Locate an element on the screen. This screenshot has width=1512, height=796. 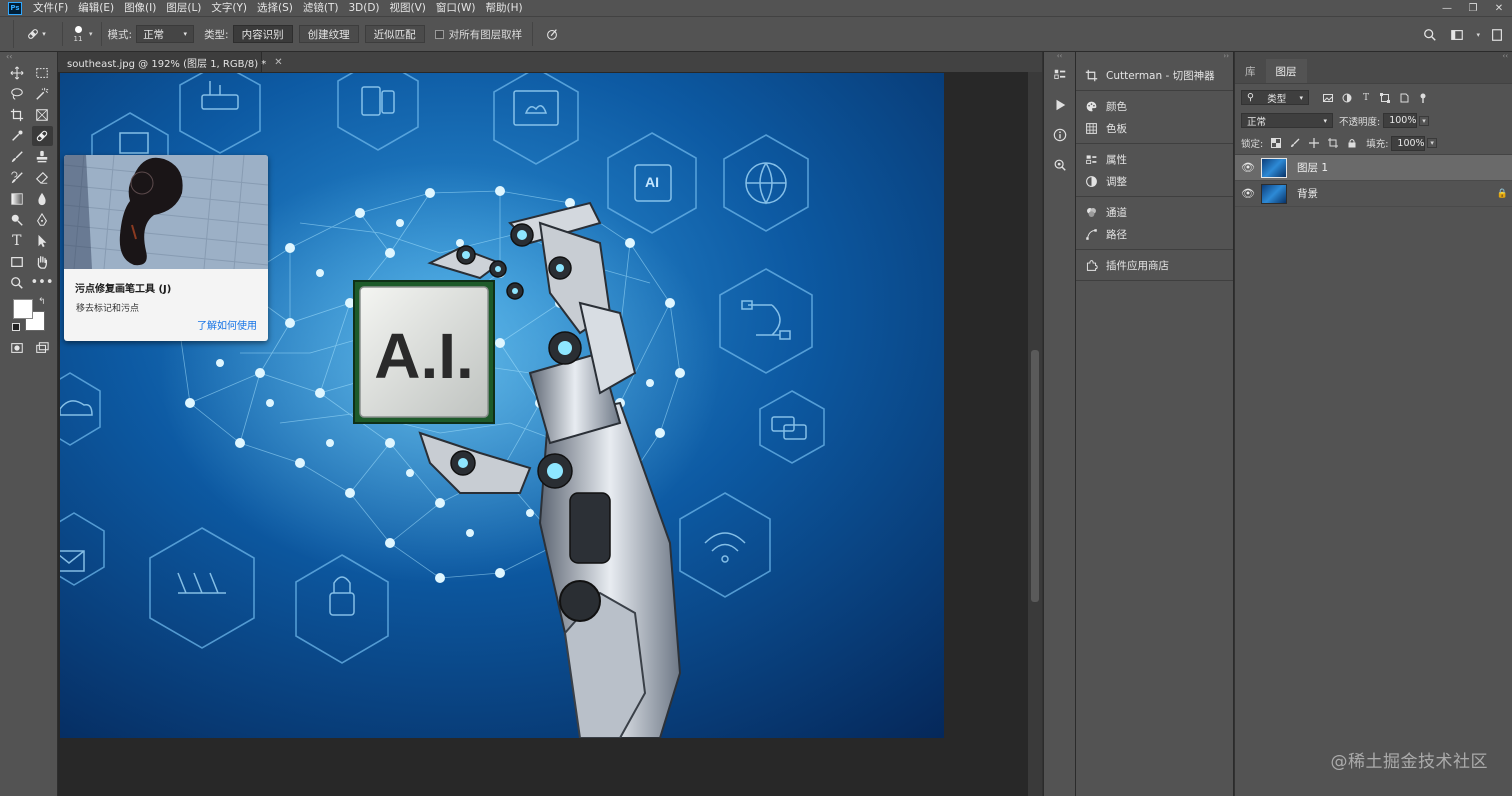
filter-type-button: T is located at coordinates (1366, 98).